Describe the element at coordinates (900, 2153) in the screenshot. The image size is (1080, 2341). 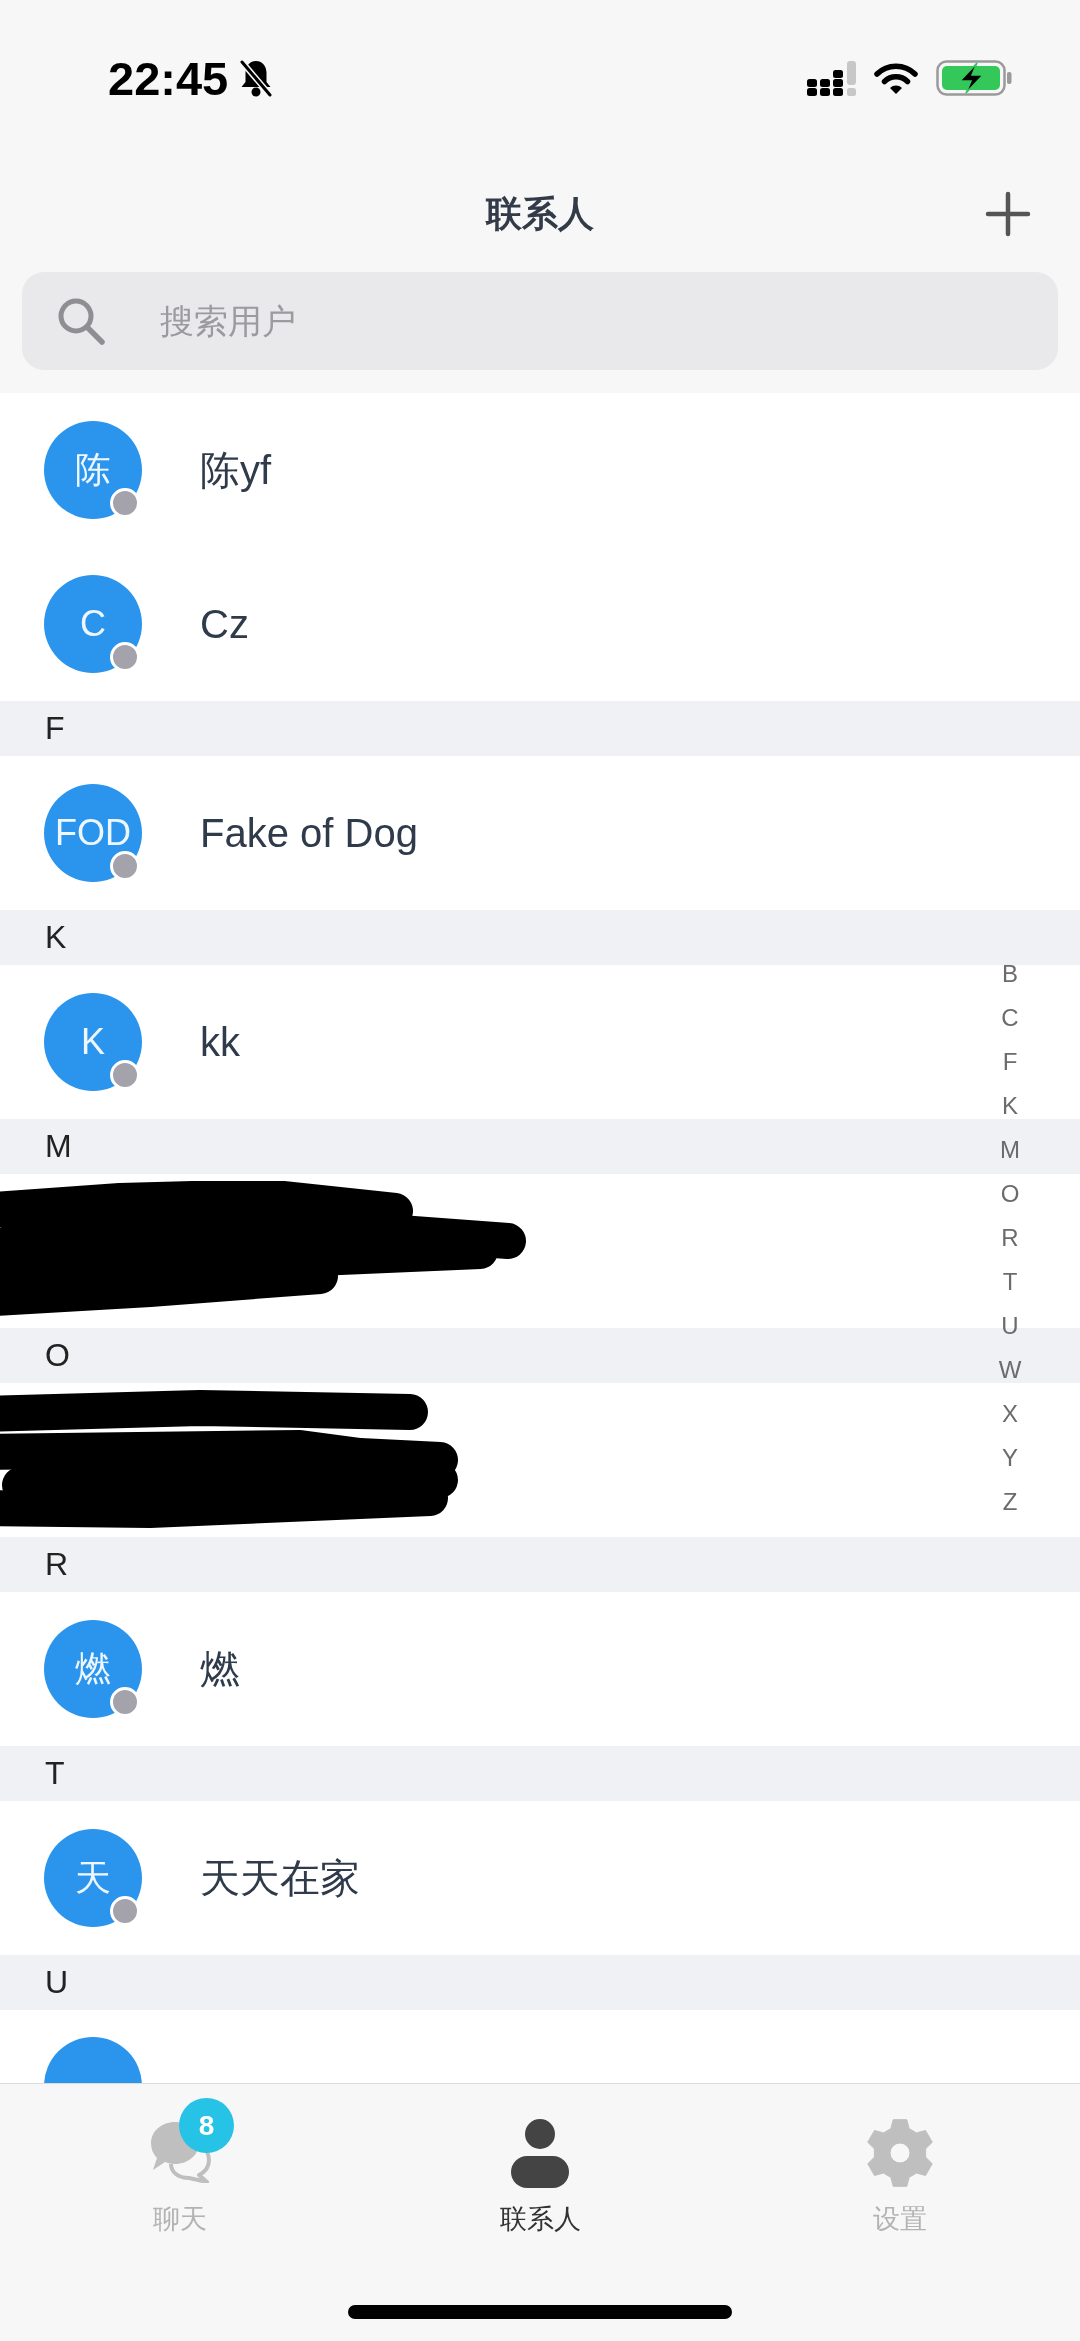
I see `settings-icon` at that location.